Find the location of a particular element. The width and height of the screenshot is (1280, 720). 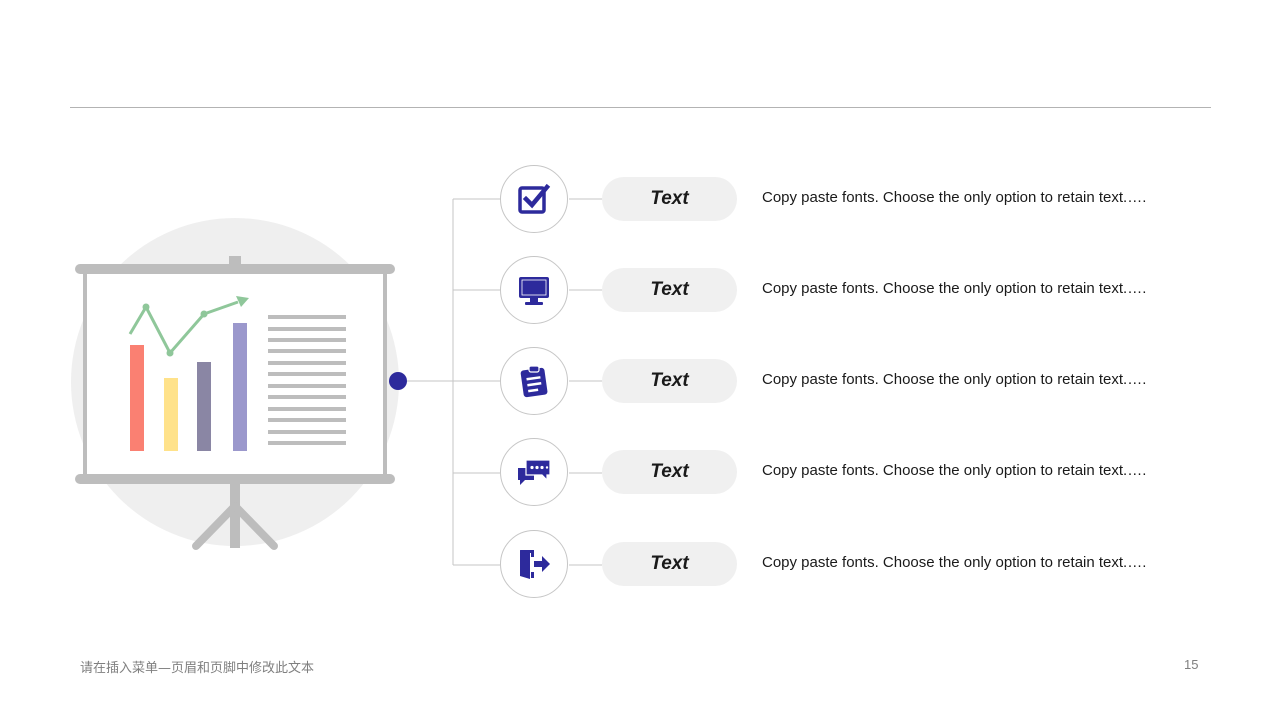

presentation-board-illustration is located at coordinates (235, 384).